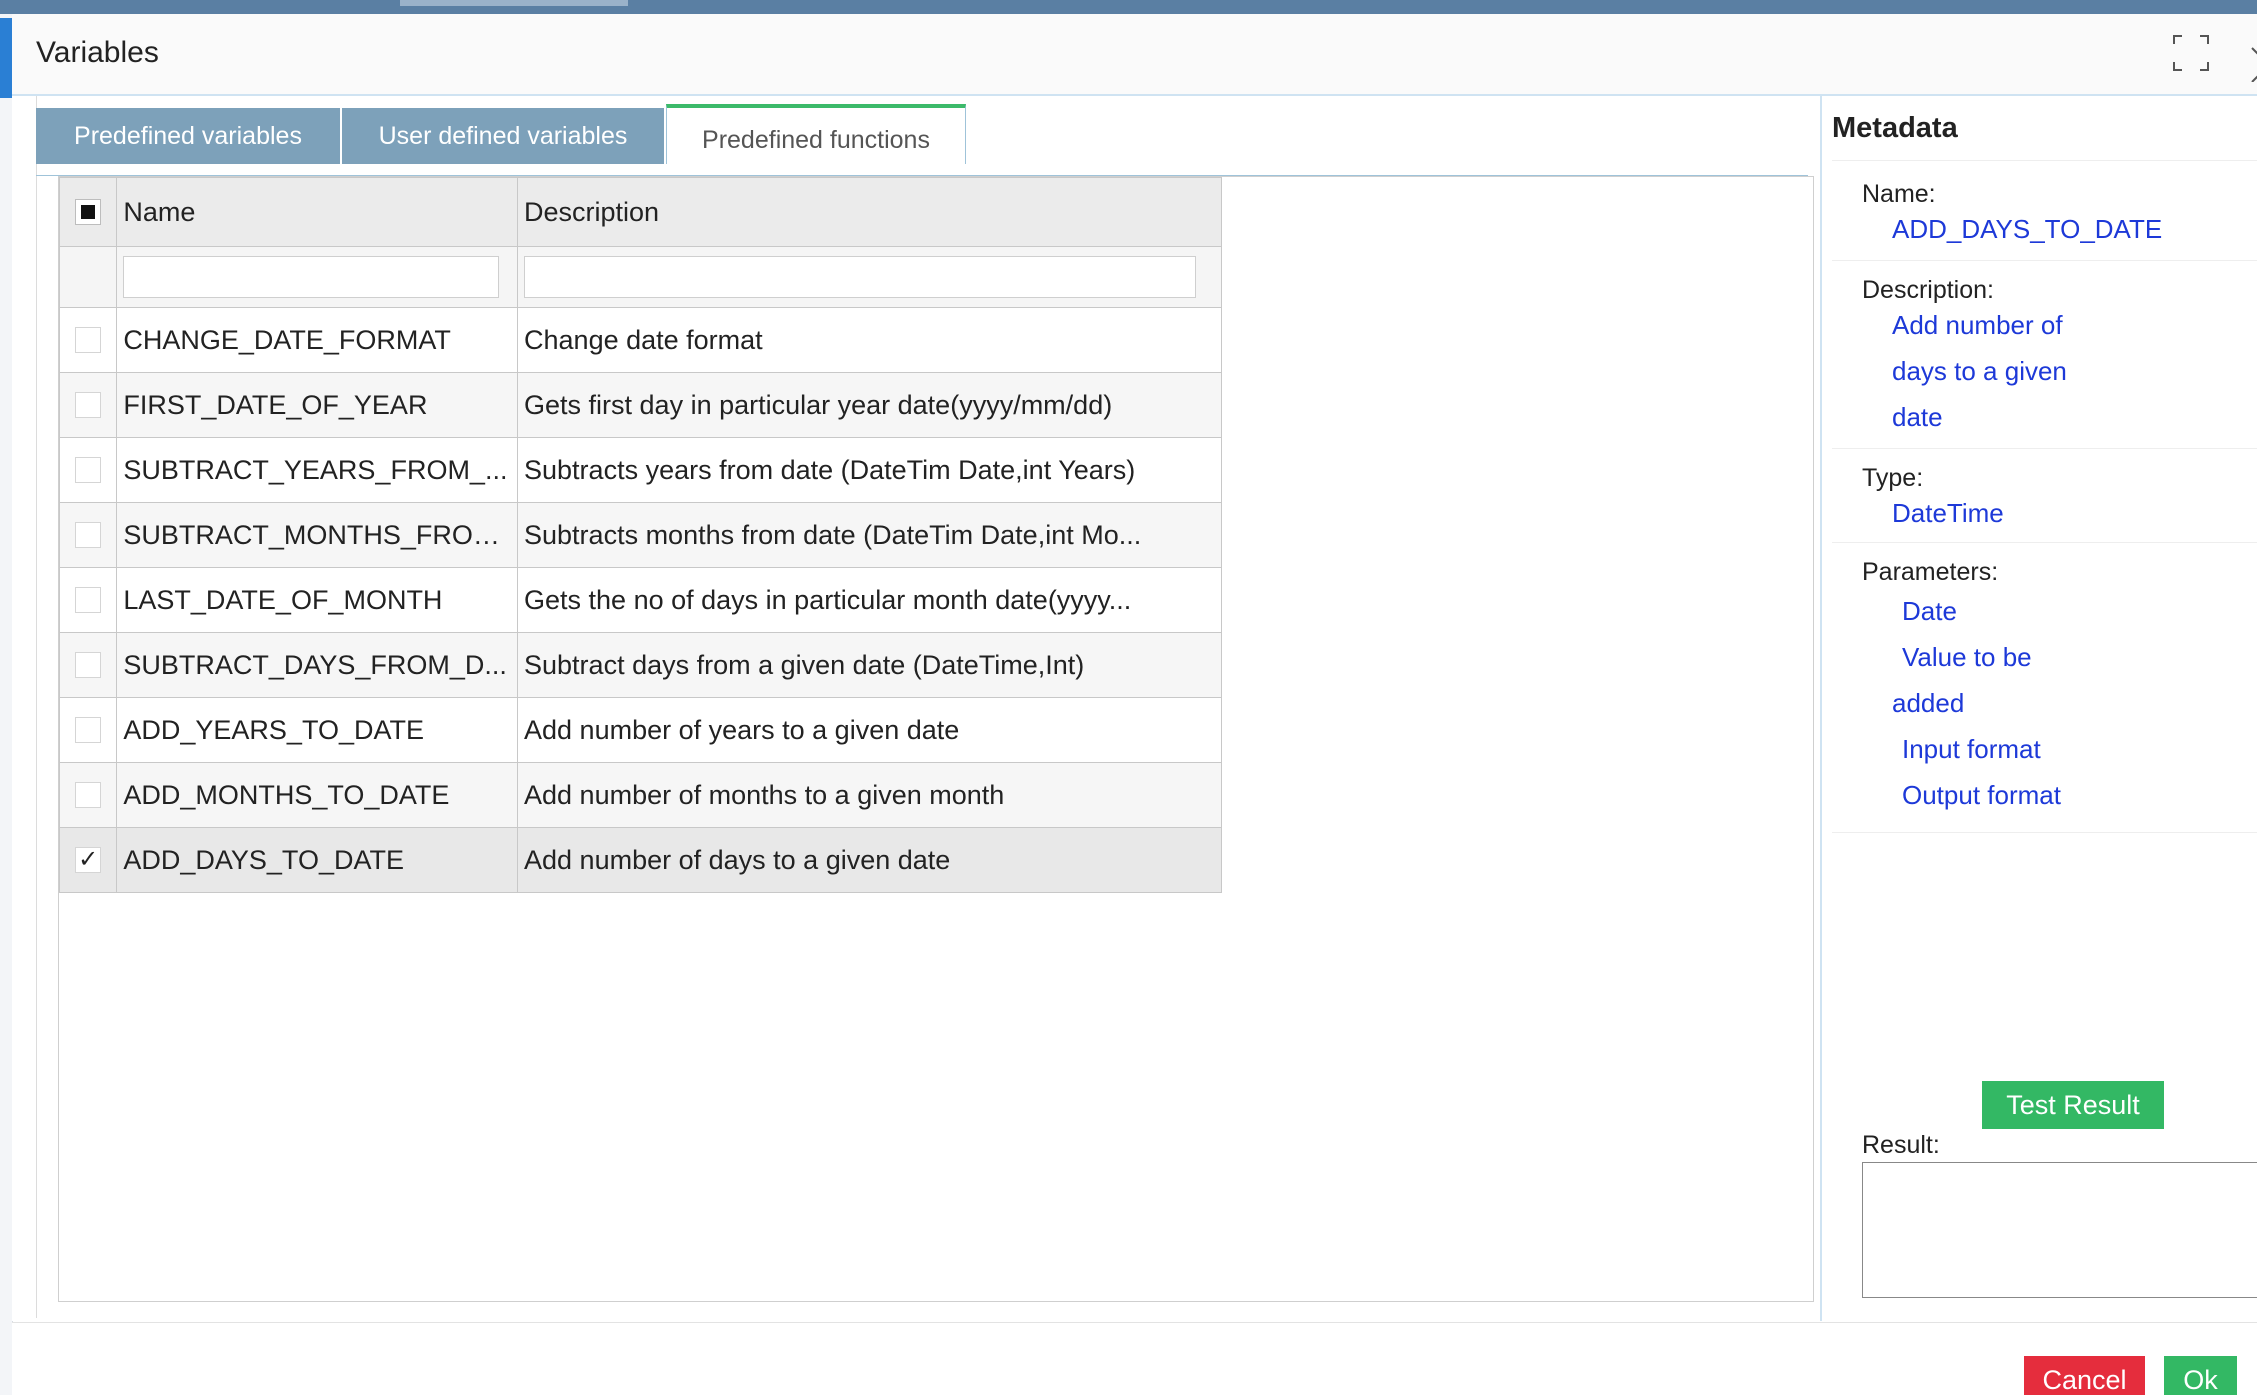 This screenshot has width=2257, height=1396. Describe the element at coordinates (514, 3) in the screenshot. I see `background-tab` at that location.